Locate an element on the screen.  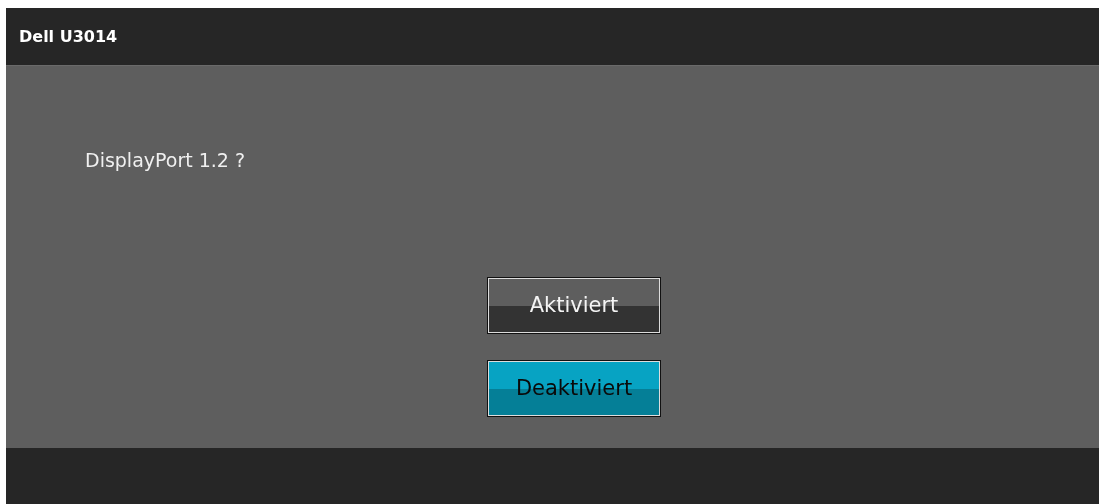
prompt-text: DisplayPort 1.2 ? is located at coordinates (165, 160).